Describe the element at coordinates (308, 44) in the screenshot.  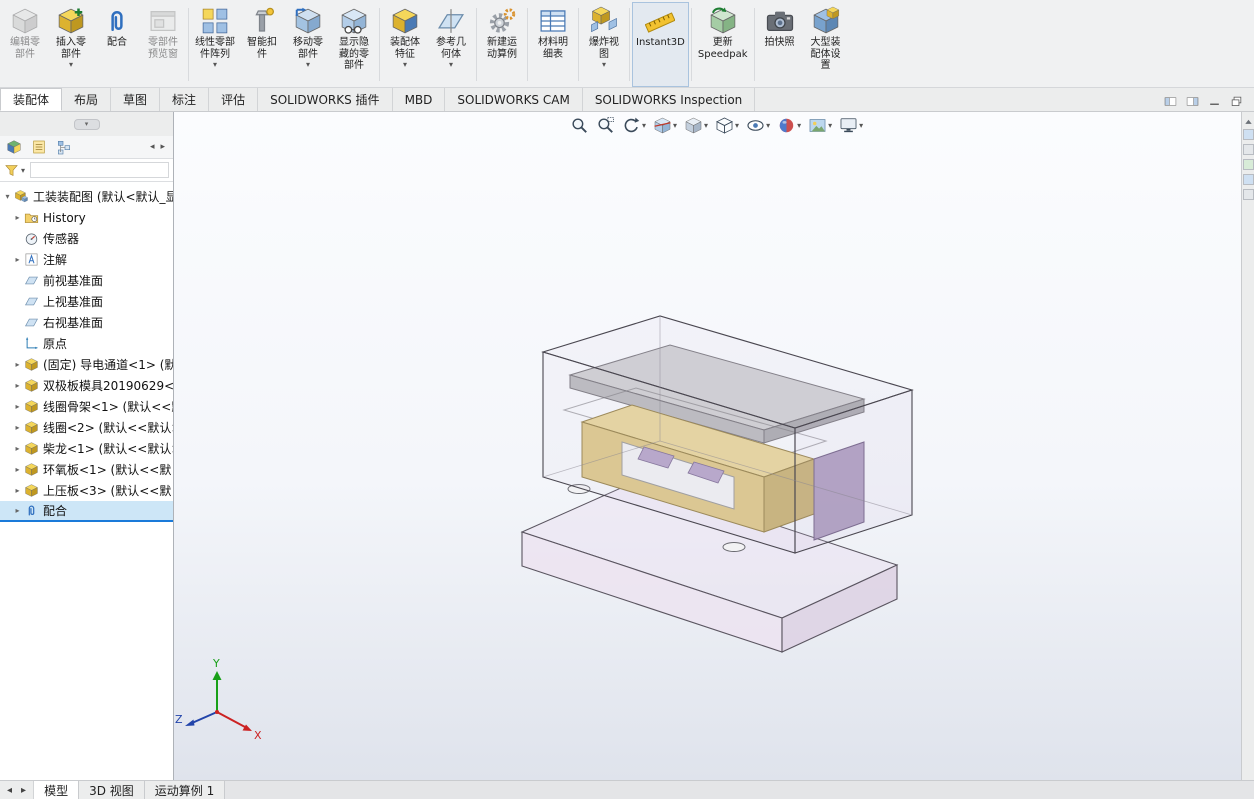
I see `move-component-button: 移动零 部件 ▾` at that location.